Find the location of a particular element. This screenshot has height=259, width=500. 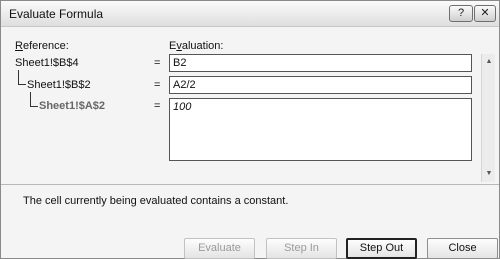

help-button: ? is located at coordinates (461, 13).